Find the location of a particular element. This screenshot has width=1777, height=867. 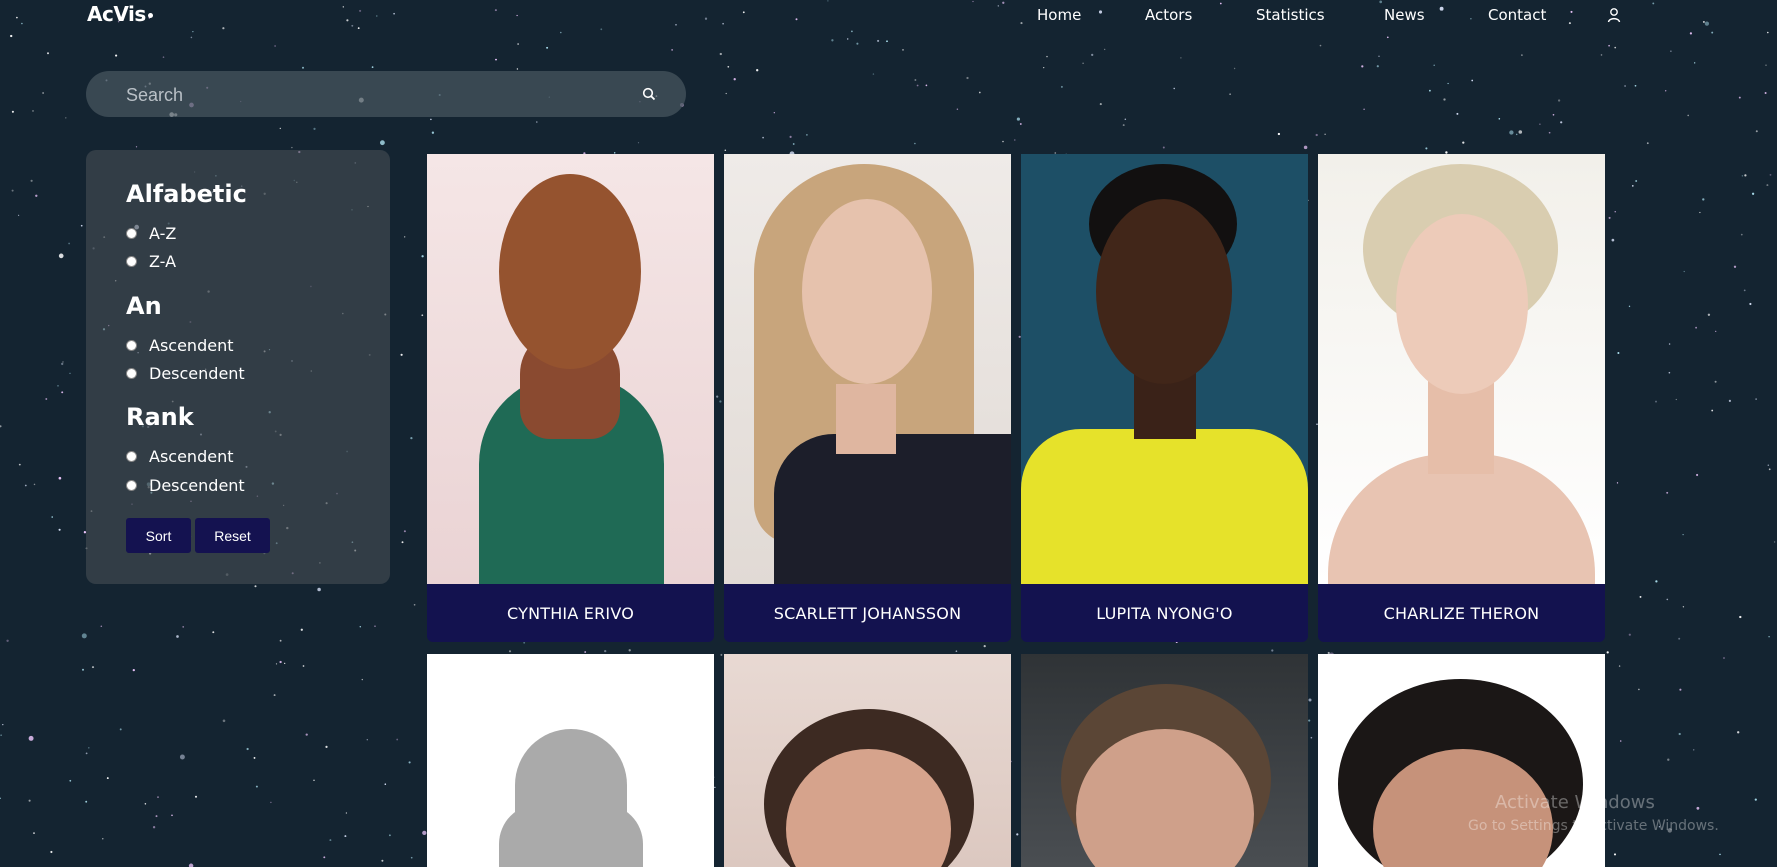

filter-heading-year: An is located at coordinates (144, 306).